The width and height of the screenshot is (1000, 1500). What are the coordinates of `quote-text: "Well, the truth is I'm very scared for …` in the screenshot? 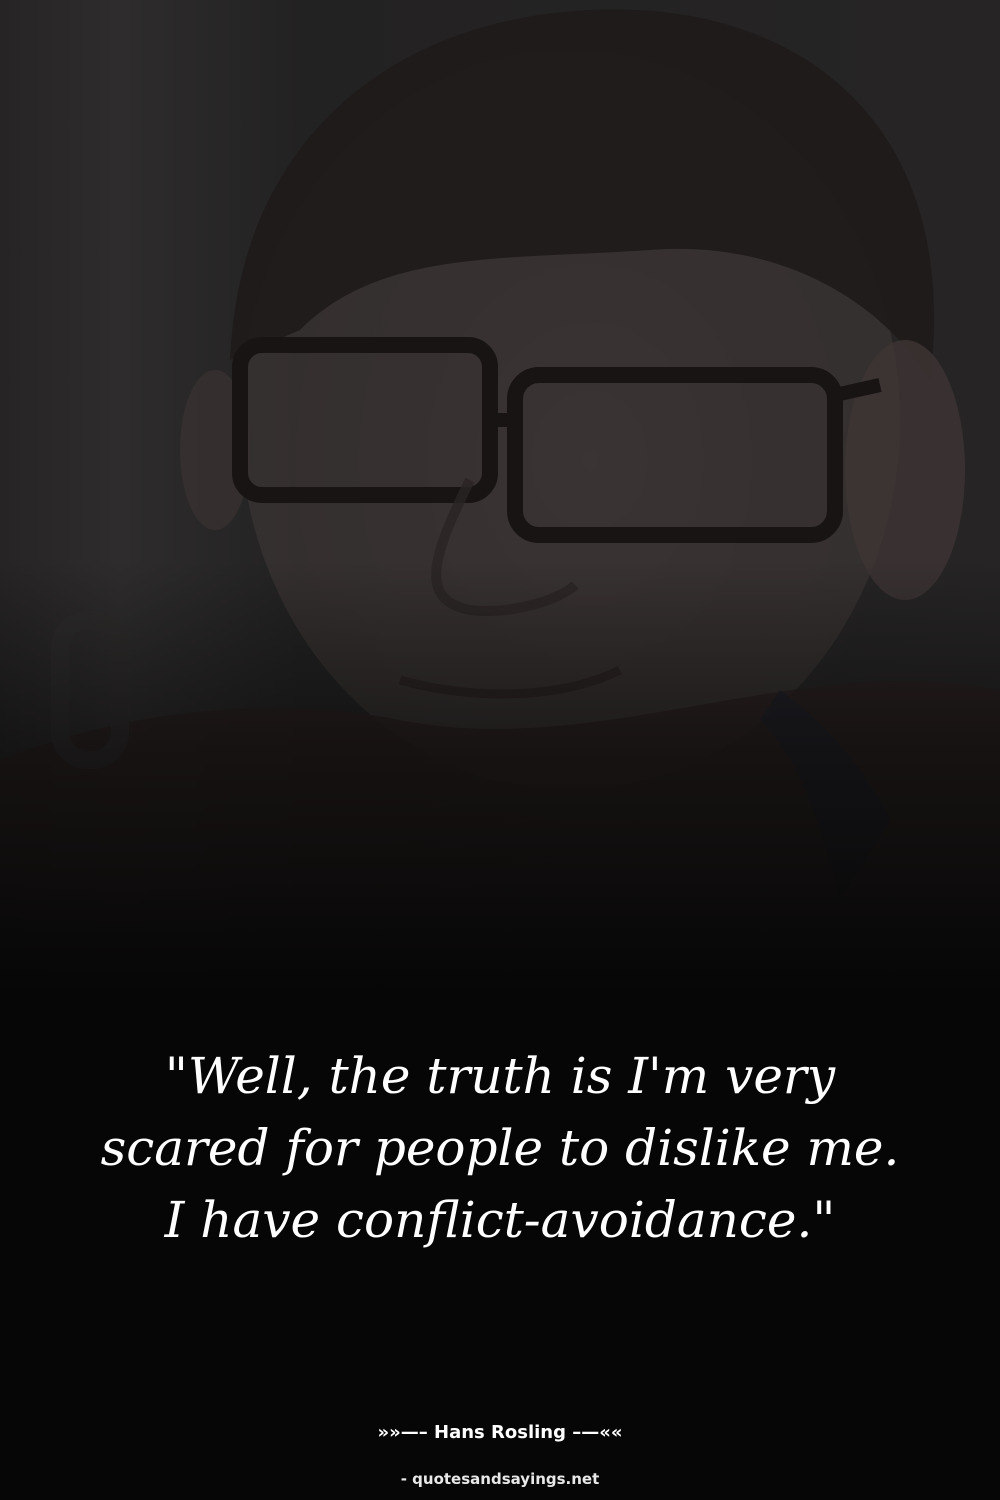 It's located at (500, 1148).